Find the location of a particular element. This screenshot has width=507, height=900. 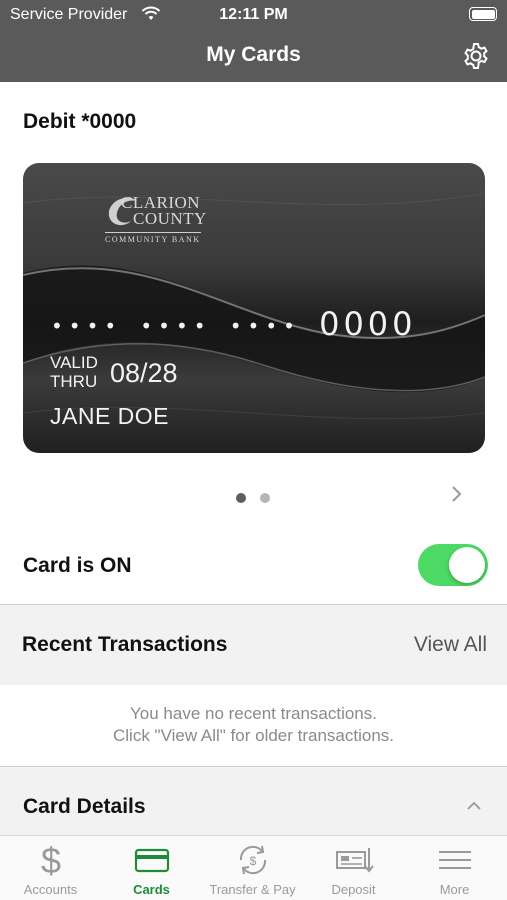

page-title: My Cards is located at coordinates (253, 54).